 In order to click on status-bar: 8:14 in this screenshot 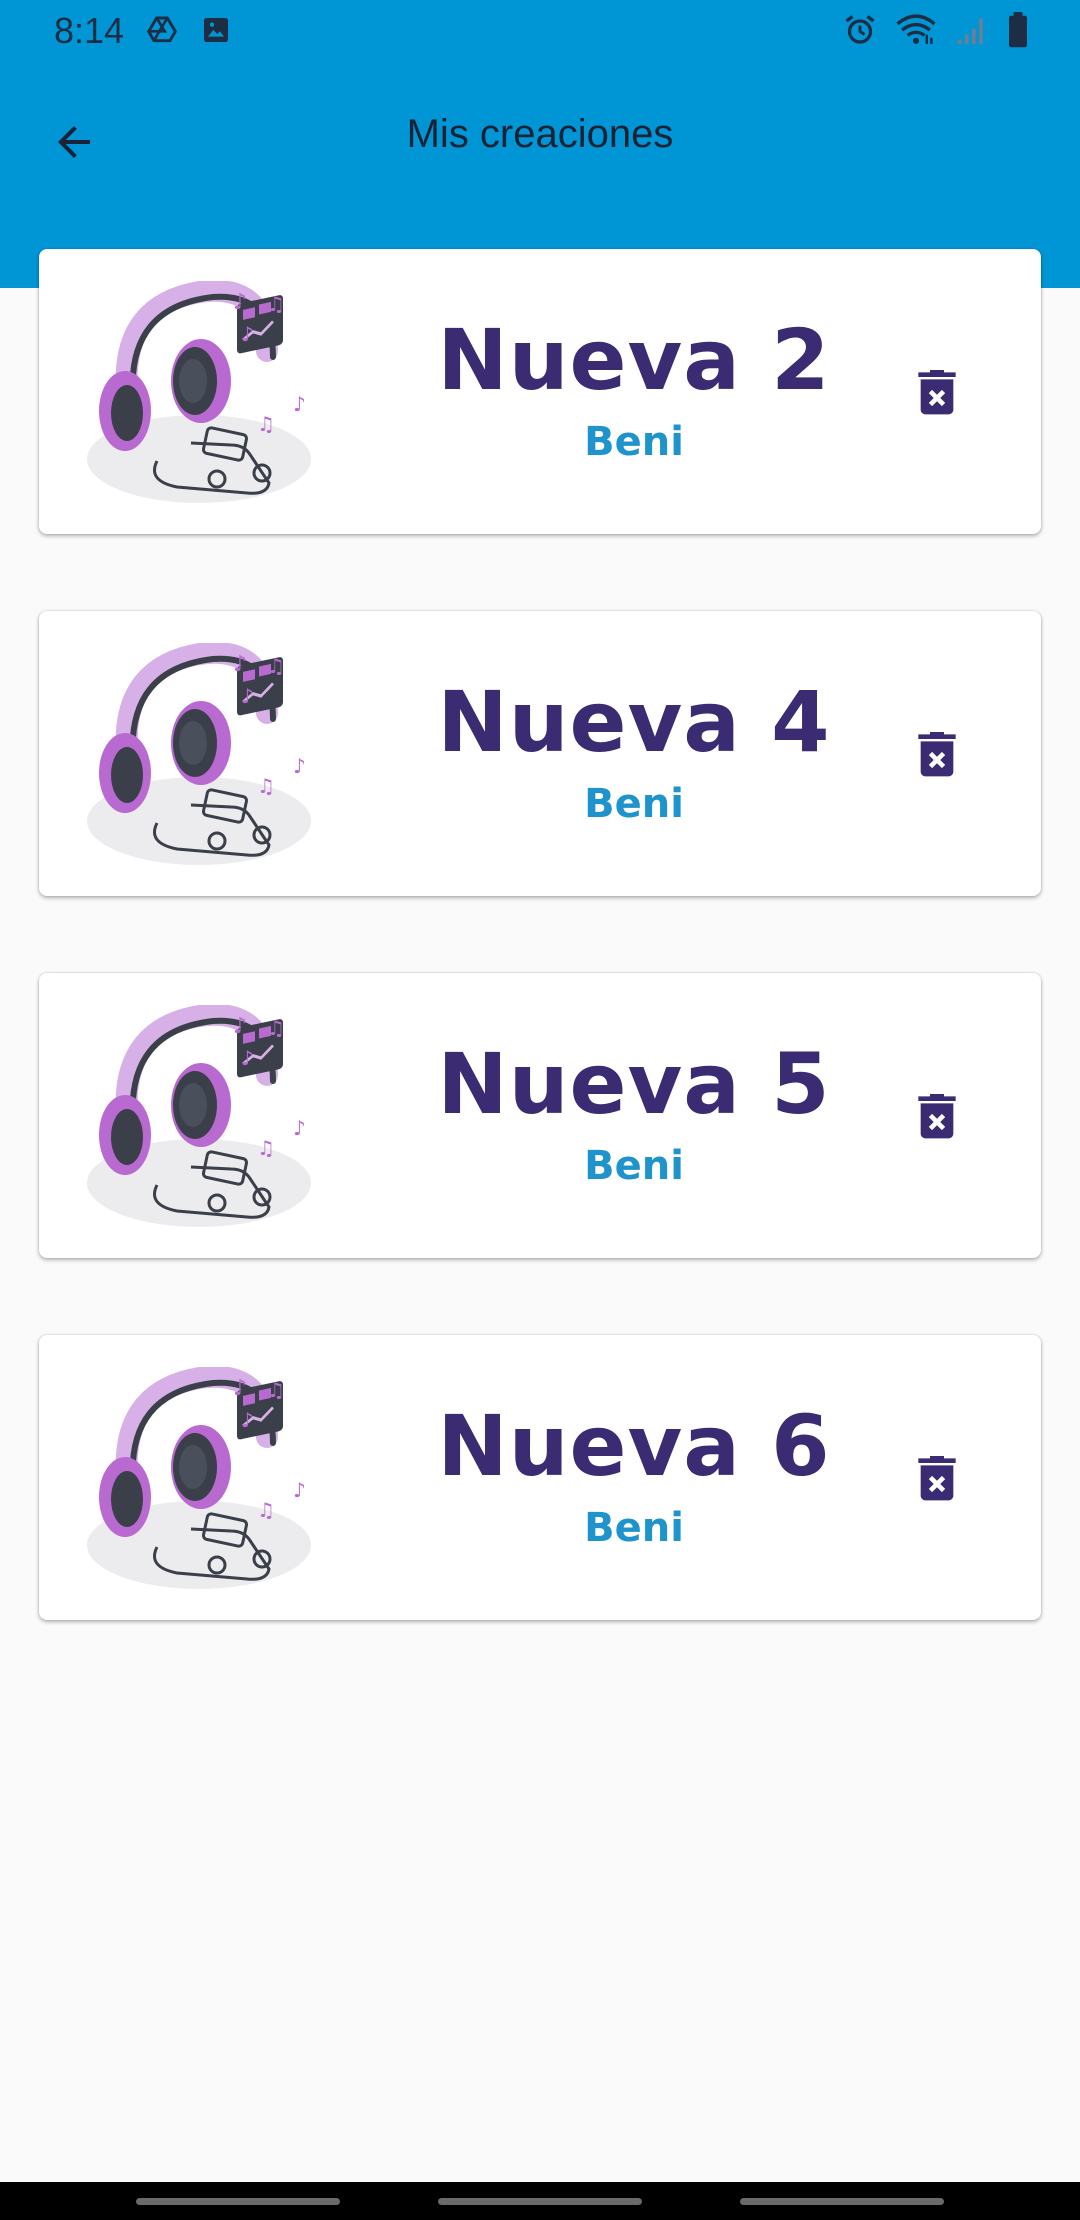, I will do `click(540, 33)`.